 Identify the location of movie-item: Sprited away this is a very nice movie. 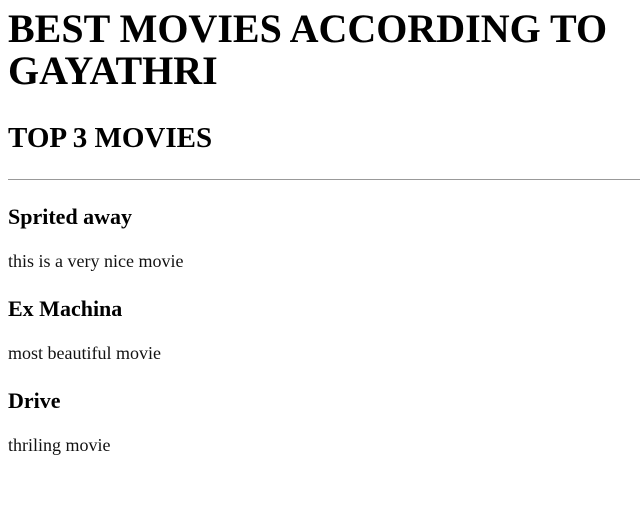
(324, 238).